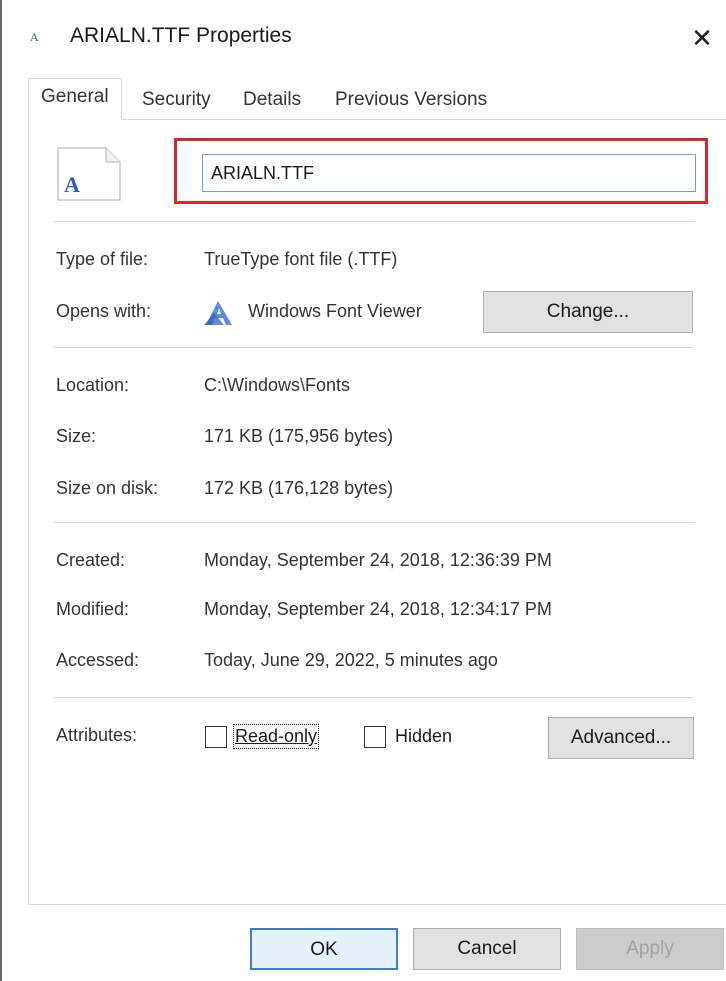  I want to click on window-title: ARIALN.TTF Properties, so click(181, 35).